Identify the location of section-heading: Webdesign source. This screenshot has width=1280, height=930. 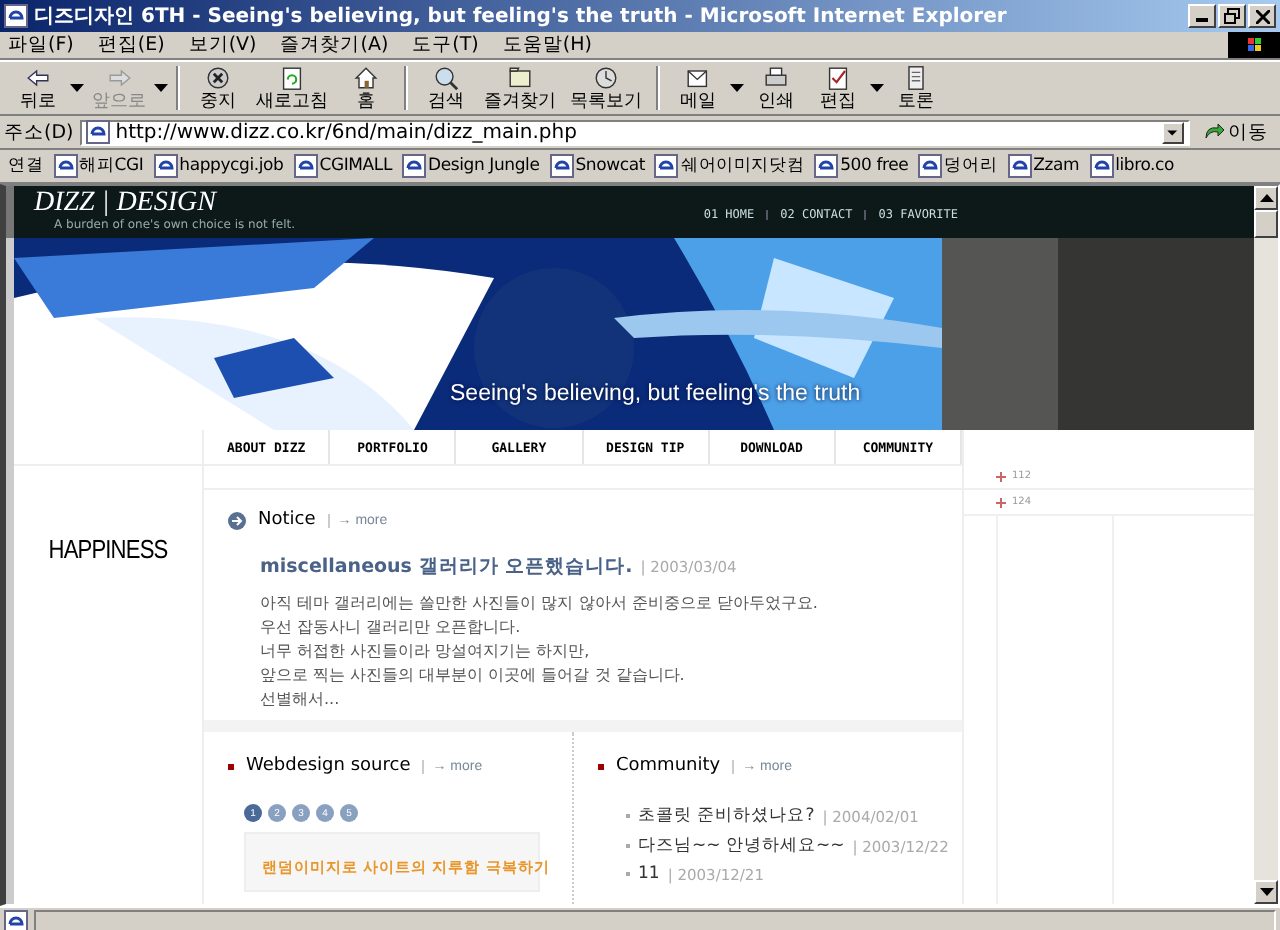
(328, 766).